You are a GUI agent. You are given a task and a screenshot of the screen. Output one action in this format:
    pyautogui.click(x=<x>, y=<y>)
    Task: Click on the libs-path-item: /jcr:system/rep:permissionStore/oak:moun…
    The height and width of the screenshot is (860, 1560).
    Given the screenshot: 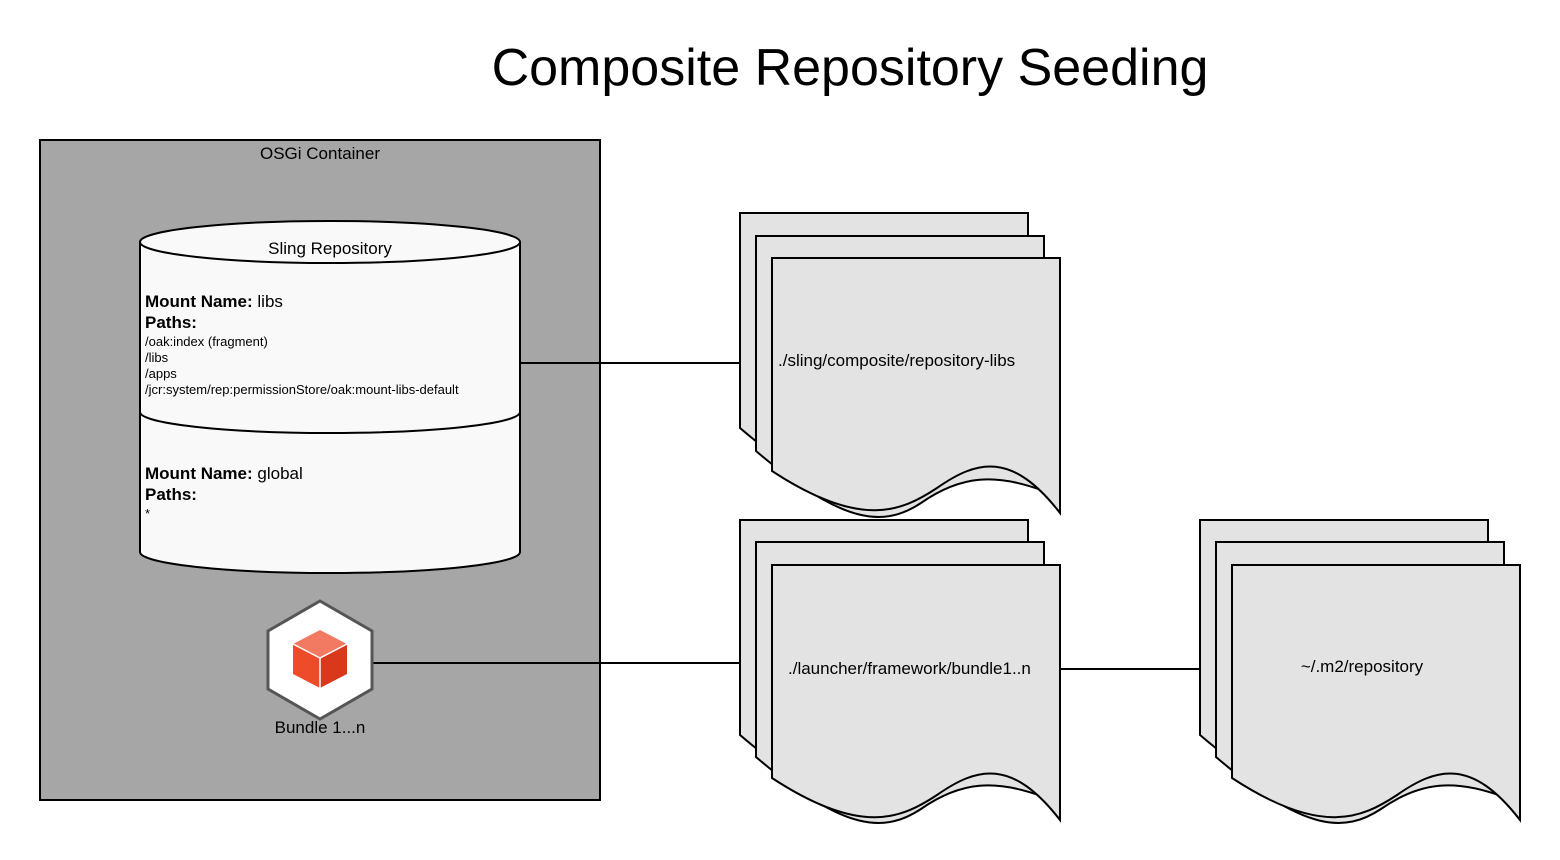 What is the action you would take?
    pyautogui.click(x=302, y=389)
    